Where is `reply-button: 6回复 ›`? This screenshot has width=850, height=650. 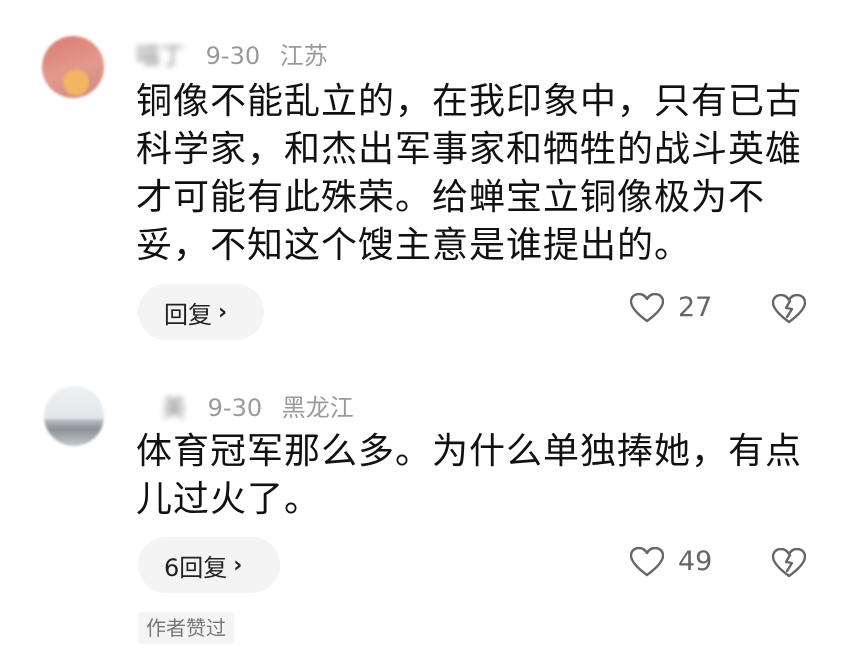
reply-button: 6回复 › is located at coordinates (209, 565).